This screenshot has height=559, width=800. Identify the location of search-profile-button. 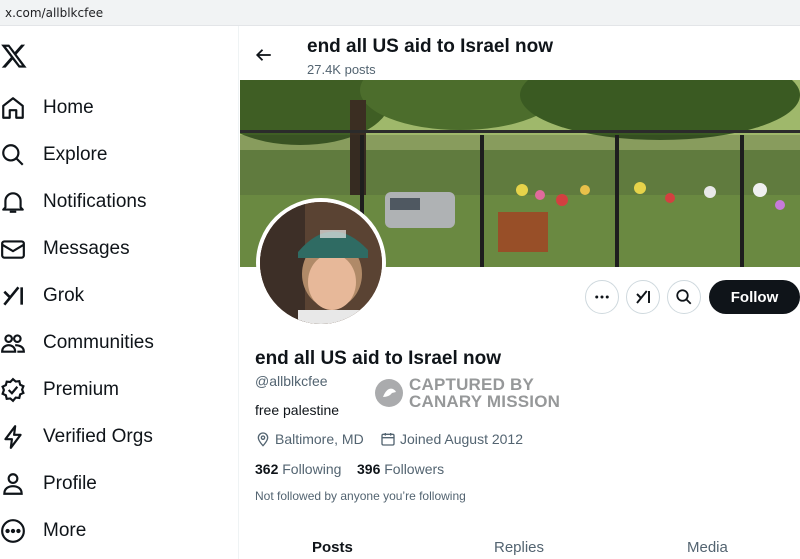
(684, 297).